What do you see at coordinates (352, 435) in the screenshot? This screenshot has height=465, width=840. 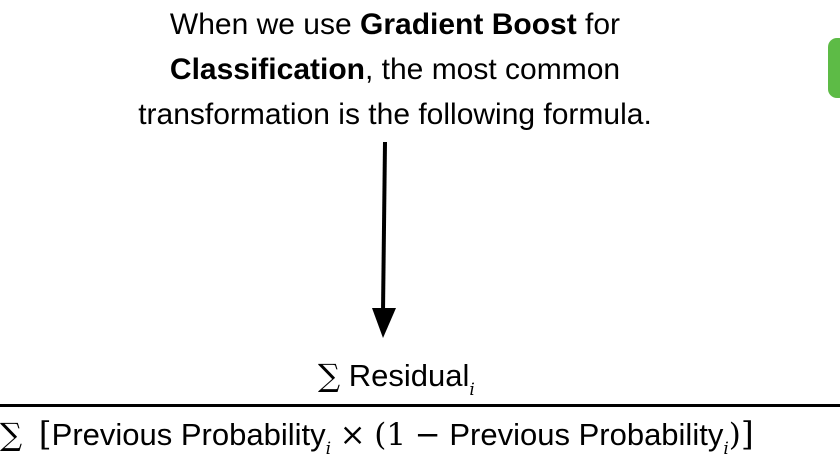 I see `denominator-times: ×` at bounding box center [352, 435].